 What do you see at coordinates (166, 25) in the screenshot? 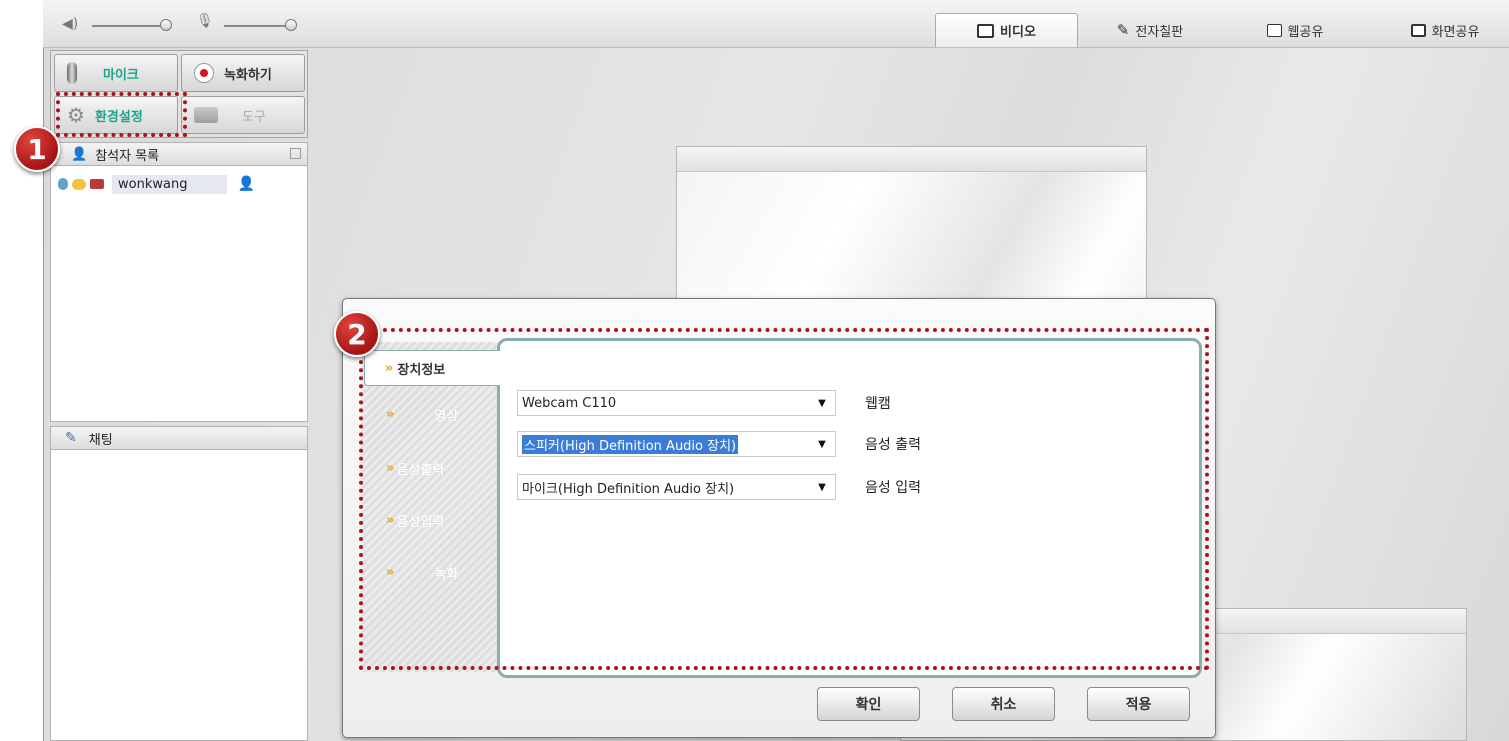
I see `speaker-volume-knob` at bounding box center [166, 25].